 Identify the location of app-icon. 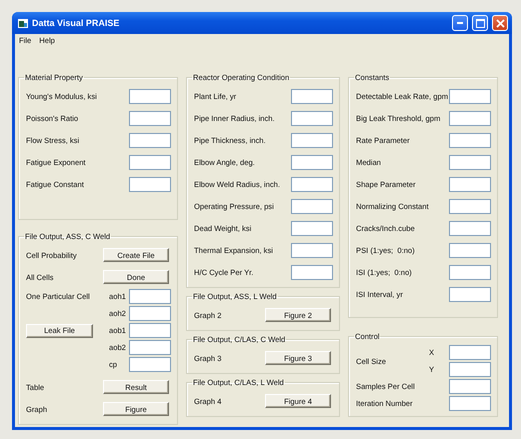
(23, 23).